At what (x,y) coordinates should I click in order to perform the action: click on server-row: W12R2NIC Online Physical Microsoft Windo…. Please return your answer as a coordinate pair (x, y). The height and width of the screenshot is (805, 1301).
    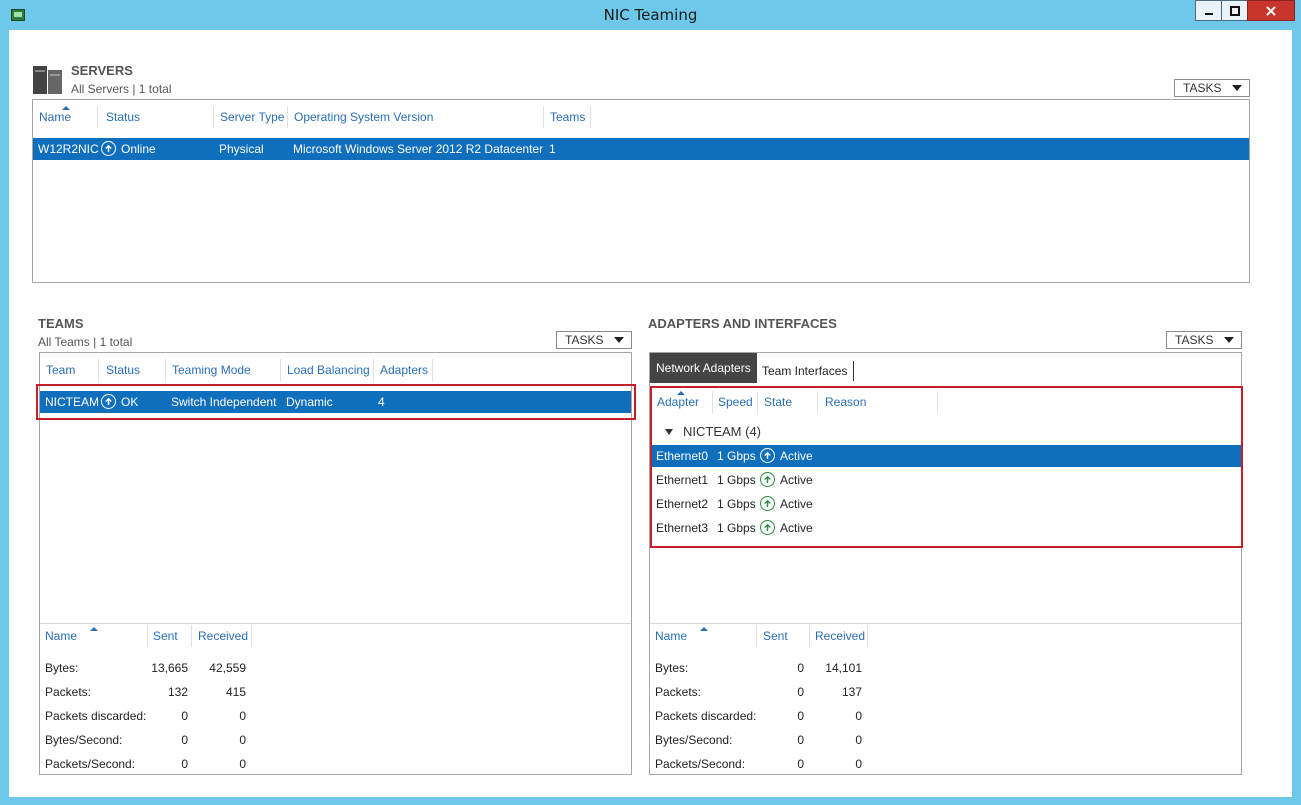
    Looking at the image, I should click on (641, 149).